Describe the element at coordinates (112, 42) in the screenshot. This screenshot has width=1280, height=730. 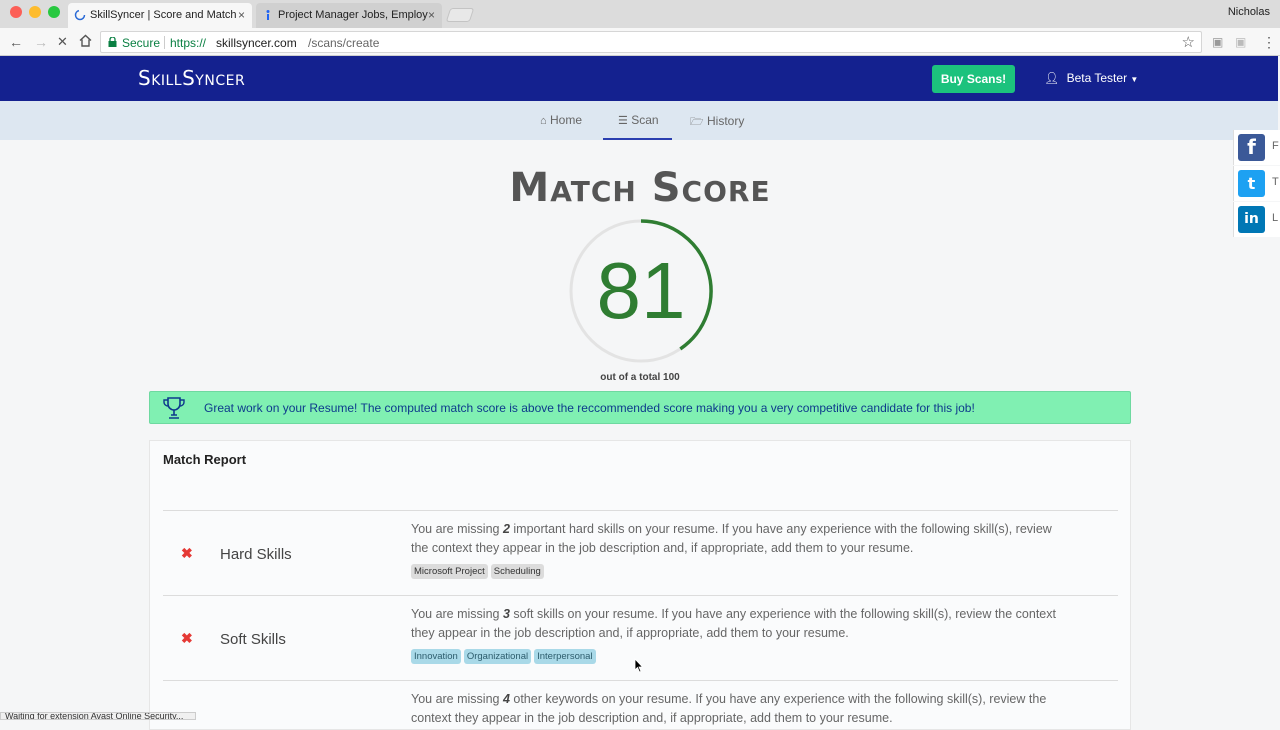
I see `lock-icon` at that location.